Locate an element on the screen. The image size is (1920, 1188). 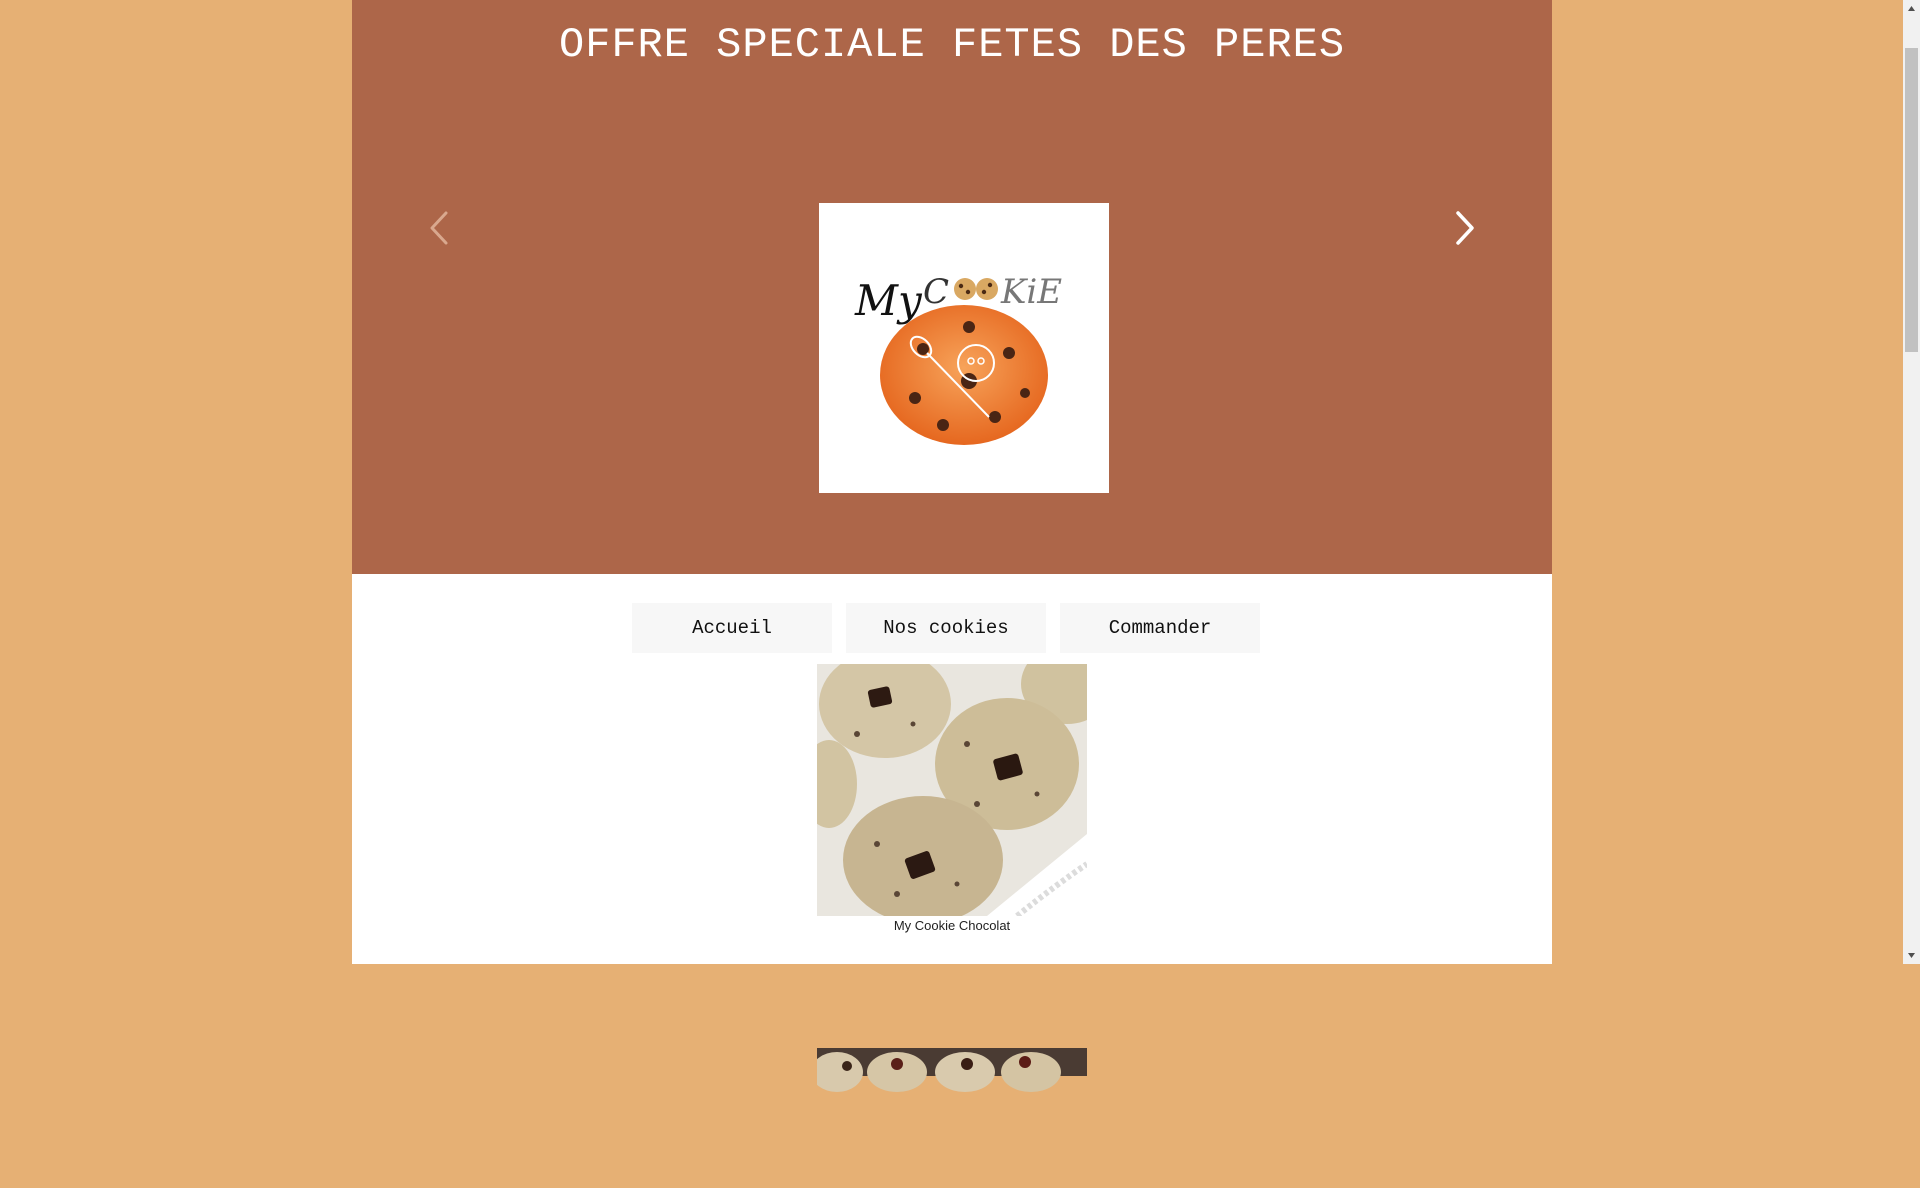
chevron-right-icon is located at coordinates (1465, 228).